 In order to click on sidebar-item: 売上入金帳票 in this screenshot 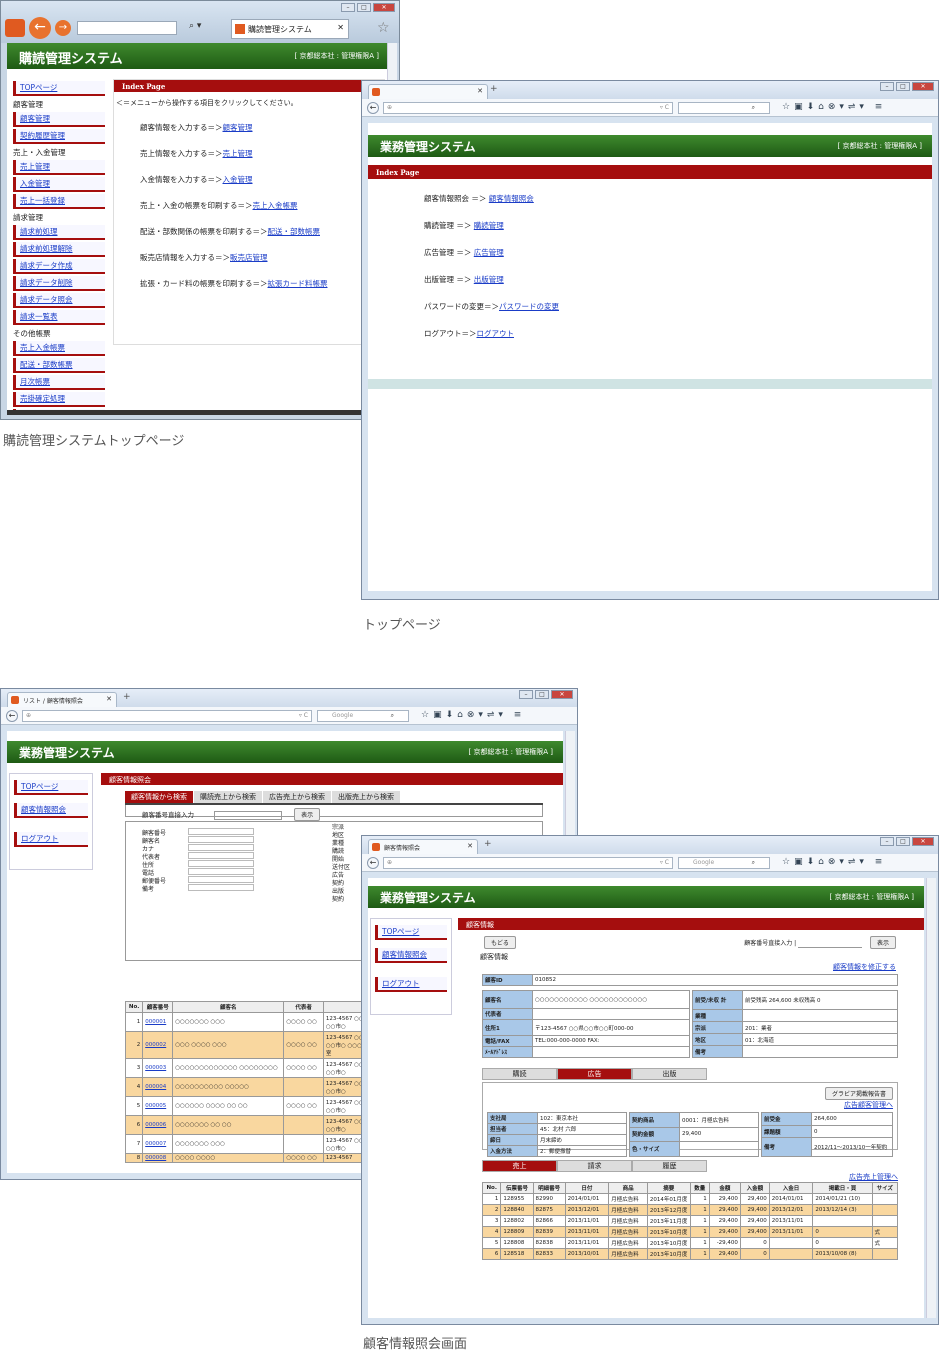, I will do `click(59, 348)`.